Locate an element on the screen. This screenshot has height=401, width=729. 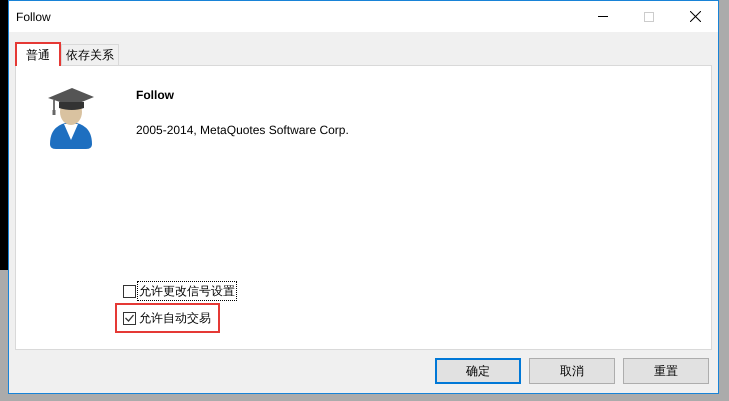
dialog-button: 取消 is located at coordinates (572, 371).